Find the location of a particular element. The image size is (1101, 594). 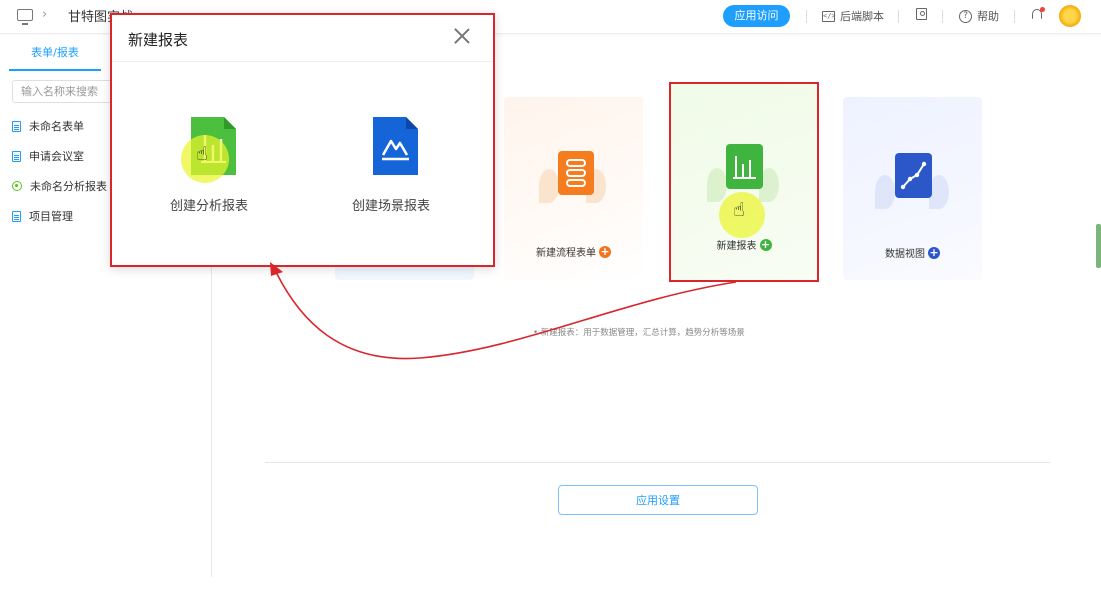

chevron-right-icon: › is located at coordinates (45, 14).